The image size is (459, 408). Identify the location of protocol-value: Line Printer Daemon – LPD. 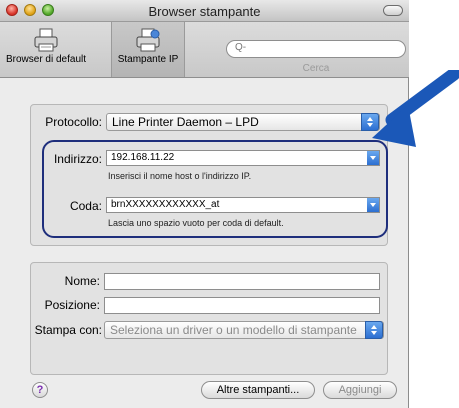
(185, 122).